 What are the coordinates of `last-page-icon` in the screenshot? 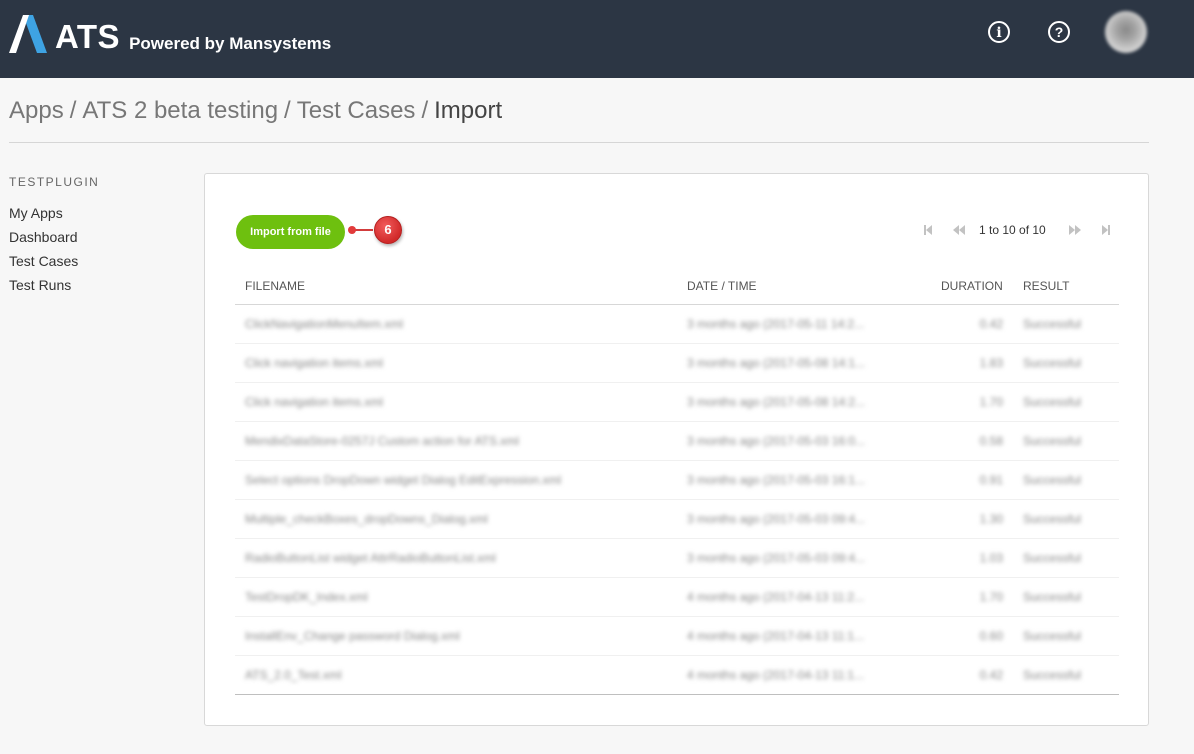 It's located at (1106, 230).